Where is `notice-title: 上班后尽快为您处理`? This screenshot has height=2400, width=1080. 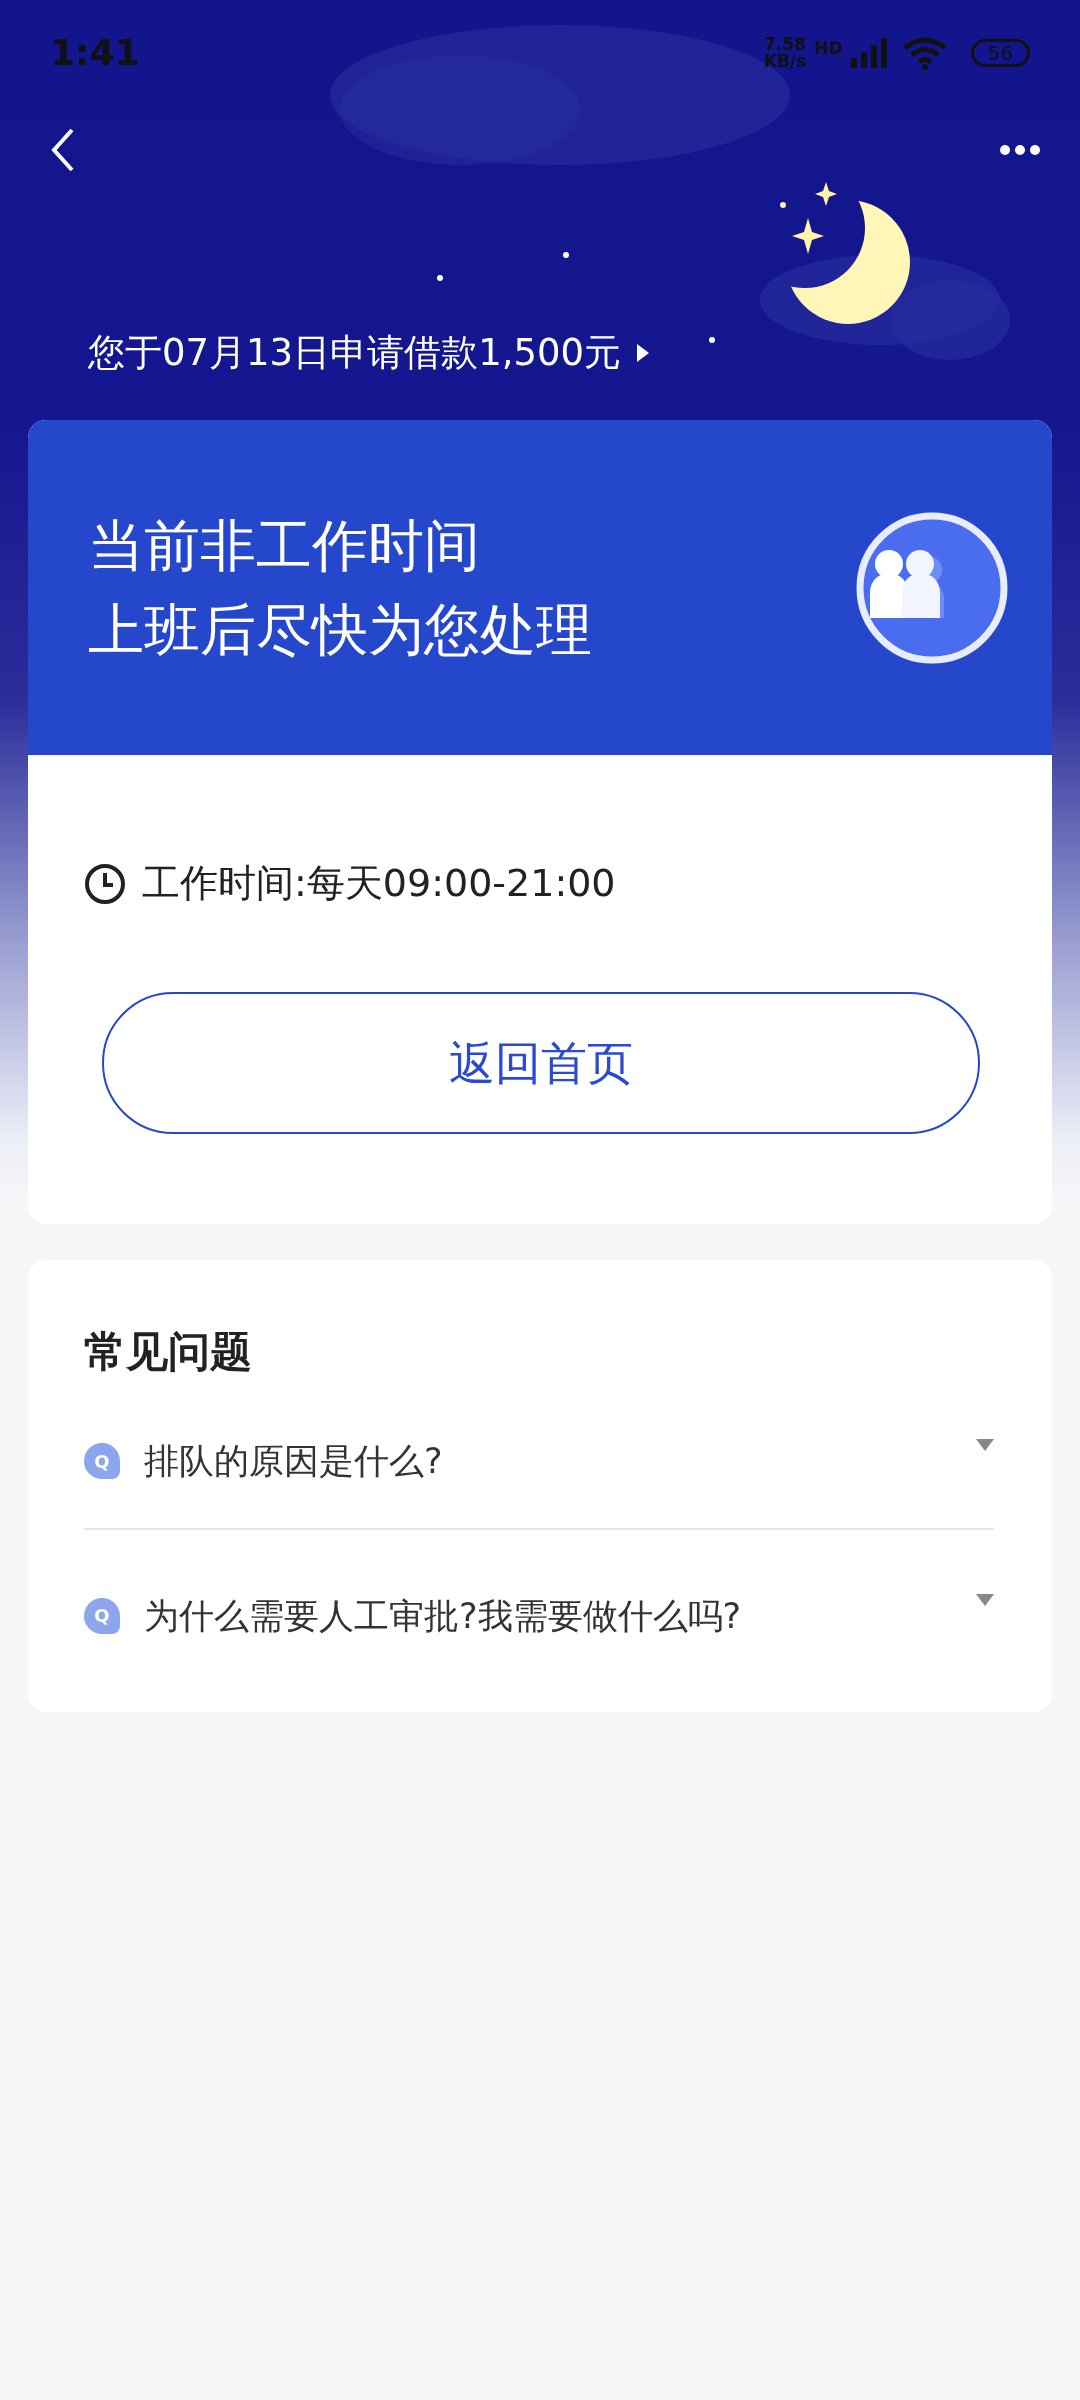 notice-title: 上班后尽快为您处理 is located at coordinates (340, 629).